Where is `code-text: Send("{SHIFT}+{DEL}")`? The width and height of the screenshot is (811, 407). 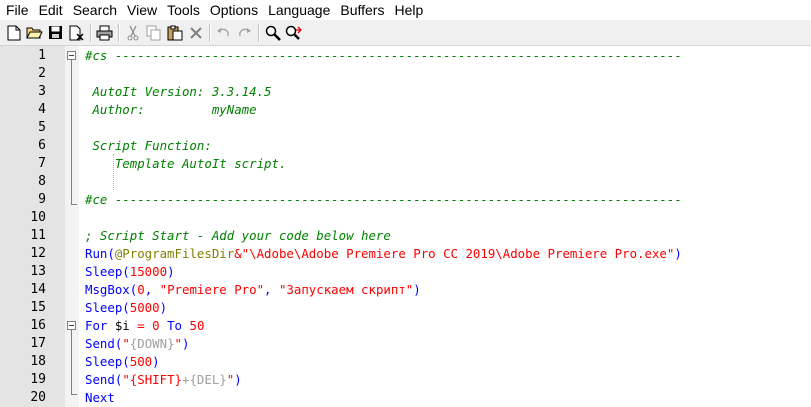
code-text: Send("{SHIFT}+{DEL}") is located at coordinates (163, 380).